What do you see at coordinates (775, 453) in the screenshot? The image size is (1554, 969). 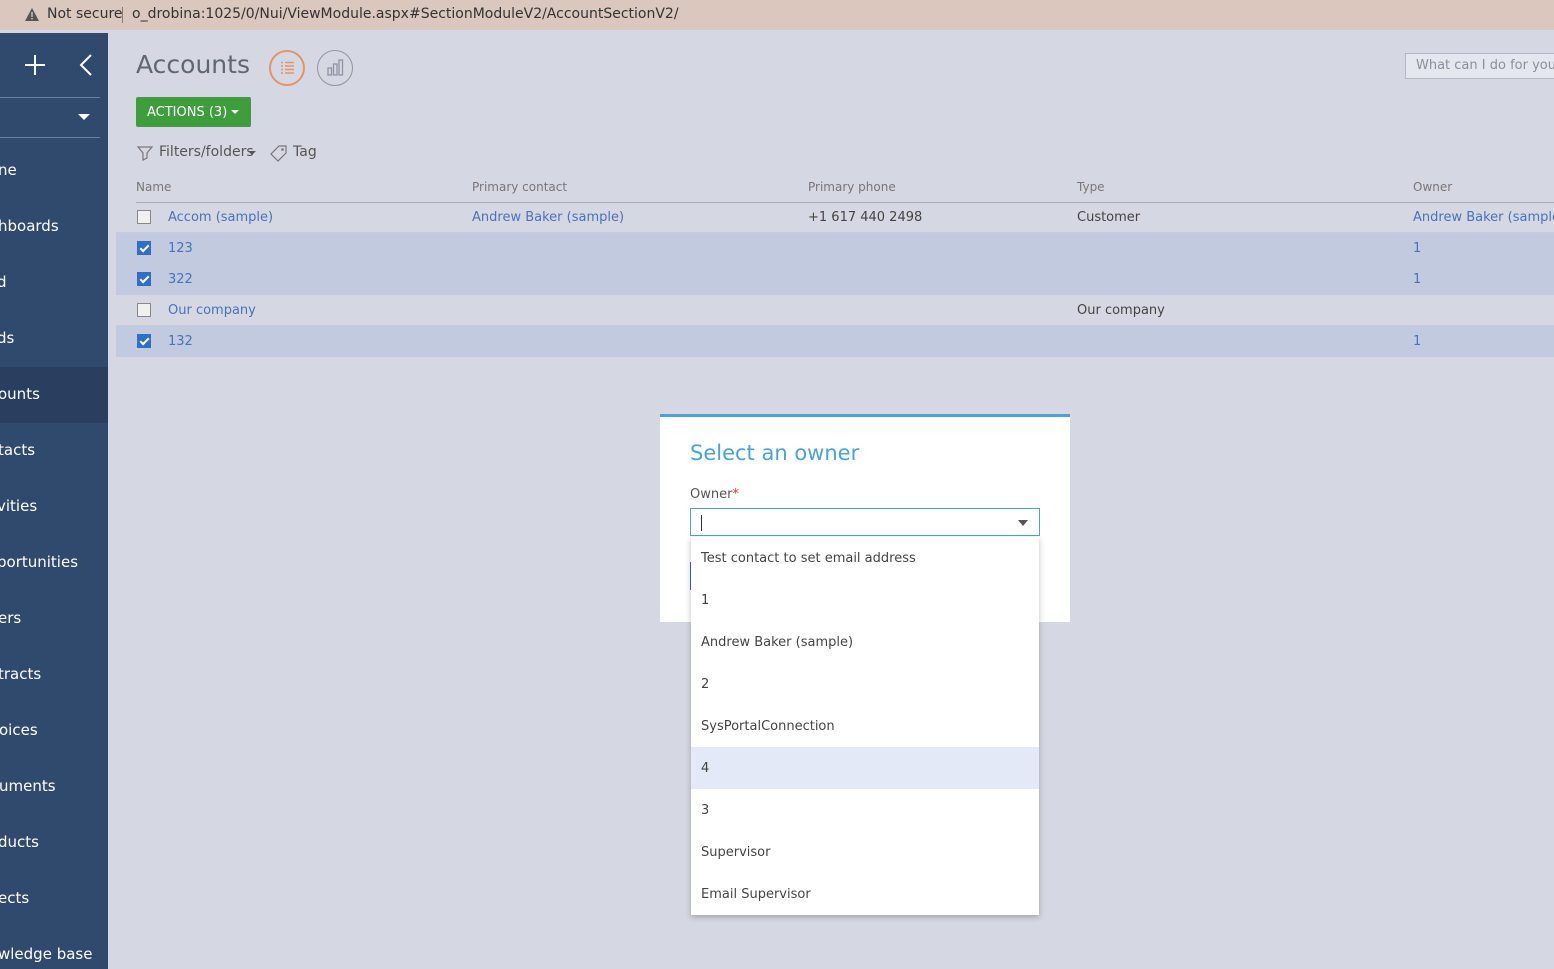 I see `dialog-title: Select an owner` at bounding box center [775, 453].